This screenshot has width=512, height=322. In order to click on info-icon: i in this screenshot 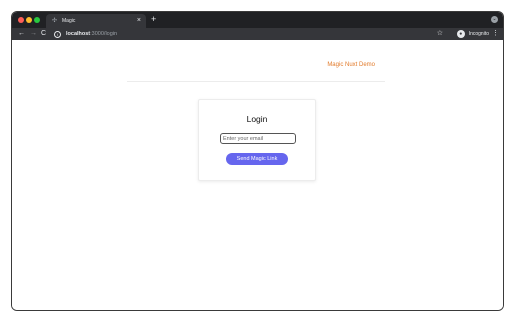, I will do `click(57, 34)`.